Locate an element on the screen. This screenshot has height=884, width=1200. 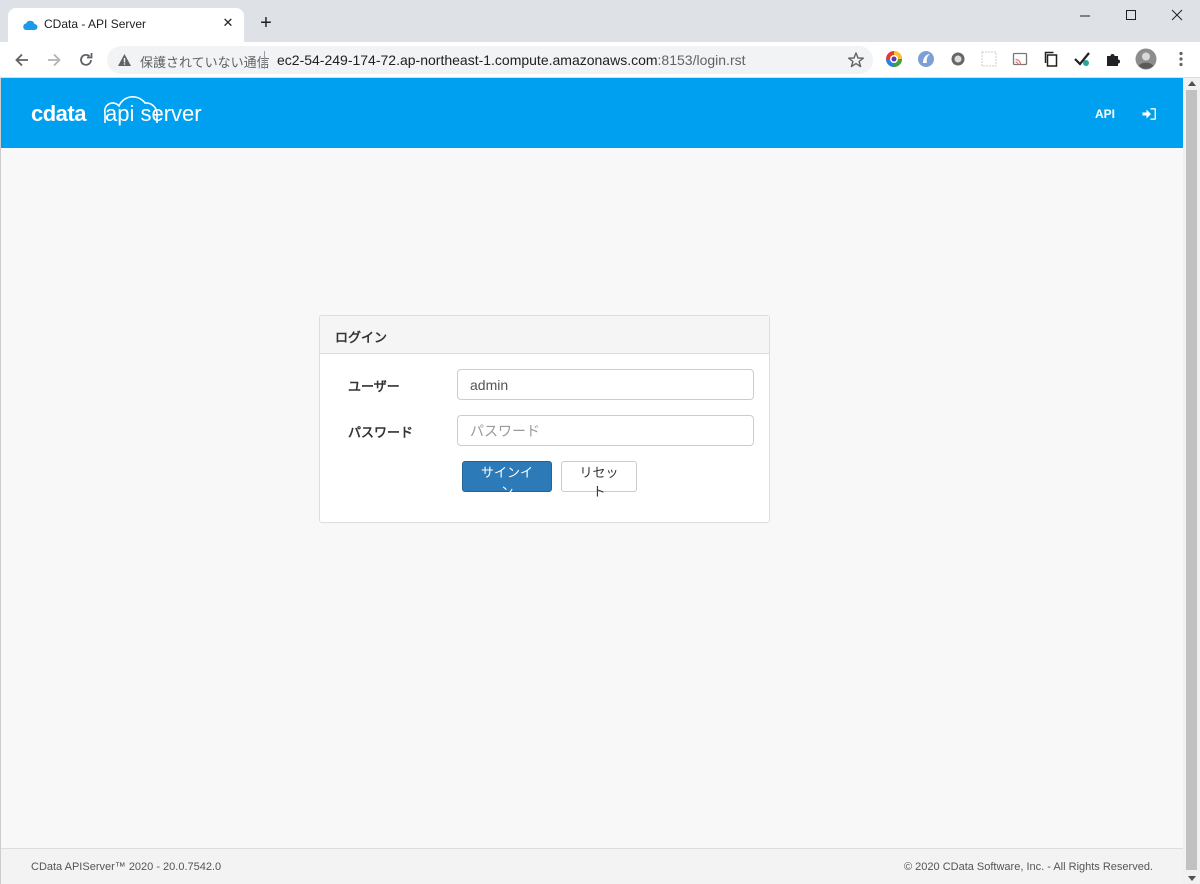
grid-icon is located at coordinates (989, 59).